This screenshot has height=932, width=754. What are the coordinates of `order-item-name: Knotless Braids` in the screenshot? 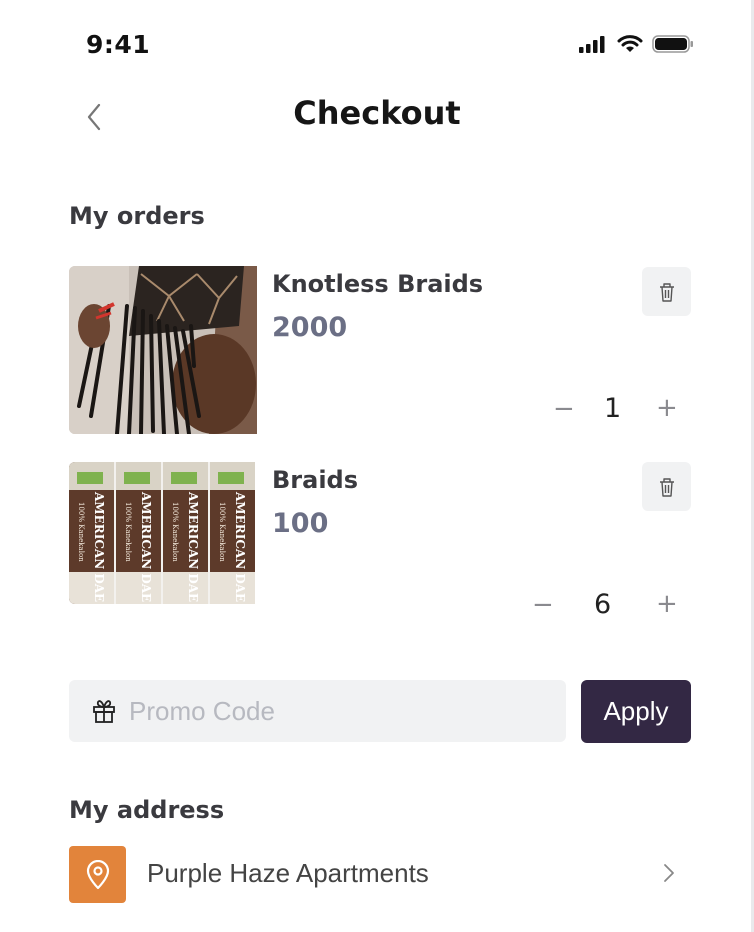 It's located at (378, 284).